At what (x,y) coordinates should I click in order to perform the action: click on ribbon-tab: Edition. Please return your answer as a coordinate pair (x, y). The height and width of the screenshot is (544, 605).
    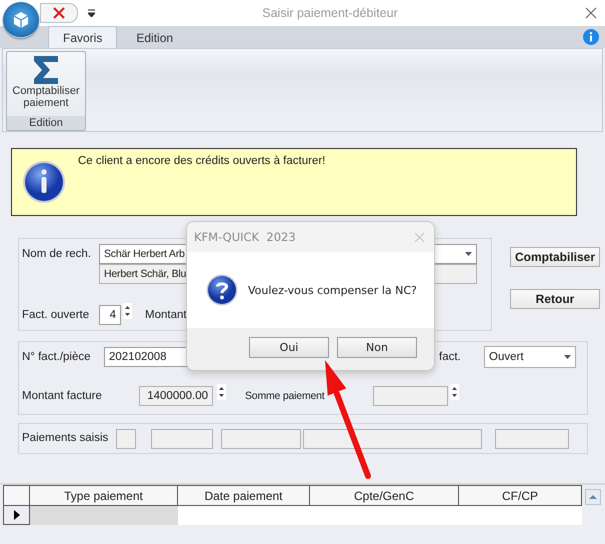
    Looking at the image, I should click on (154, 37).